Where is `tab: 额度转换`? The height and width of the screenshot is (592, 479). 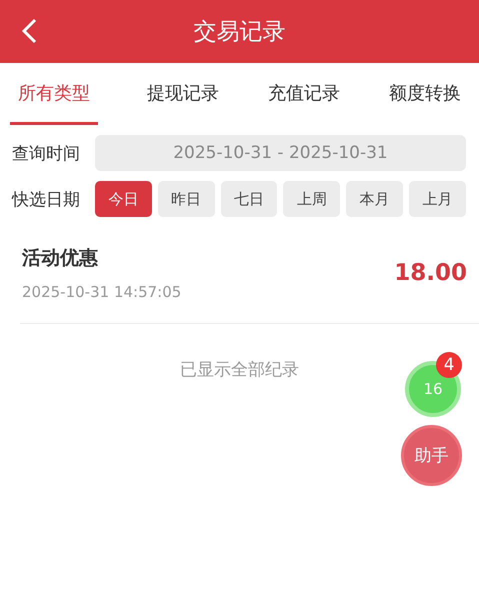 tab: 额度转换 is located at coordinates (425, 94).